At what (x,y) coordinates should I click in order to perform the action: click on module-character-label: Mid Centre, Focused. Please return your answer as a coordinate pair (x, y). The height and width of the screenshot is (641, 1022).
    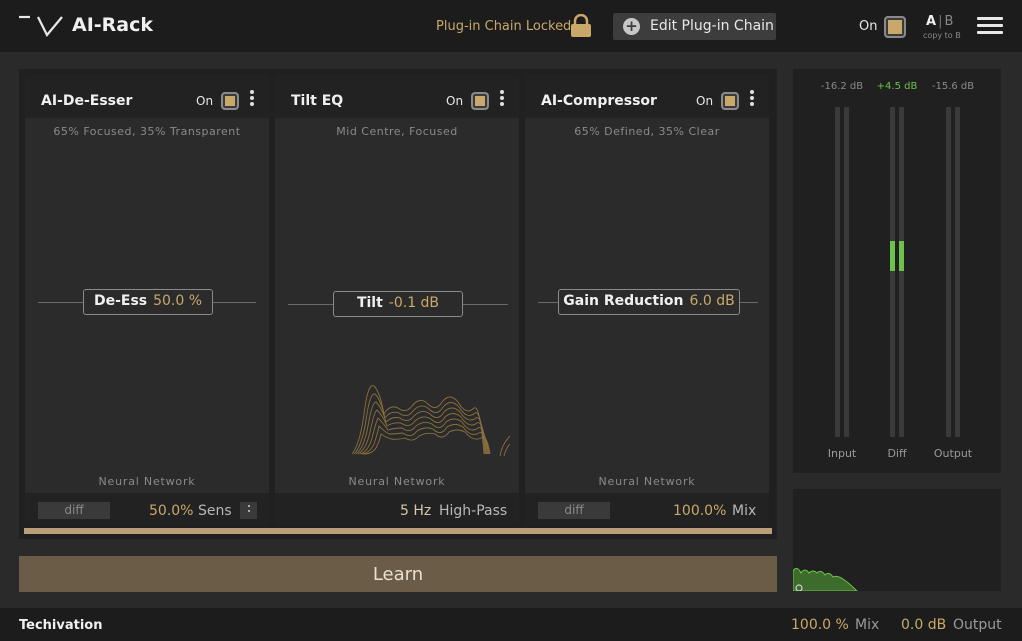
    Looking at the image, I should click on (397, 131).